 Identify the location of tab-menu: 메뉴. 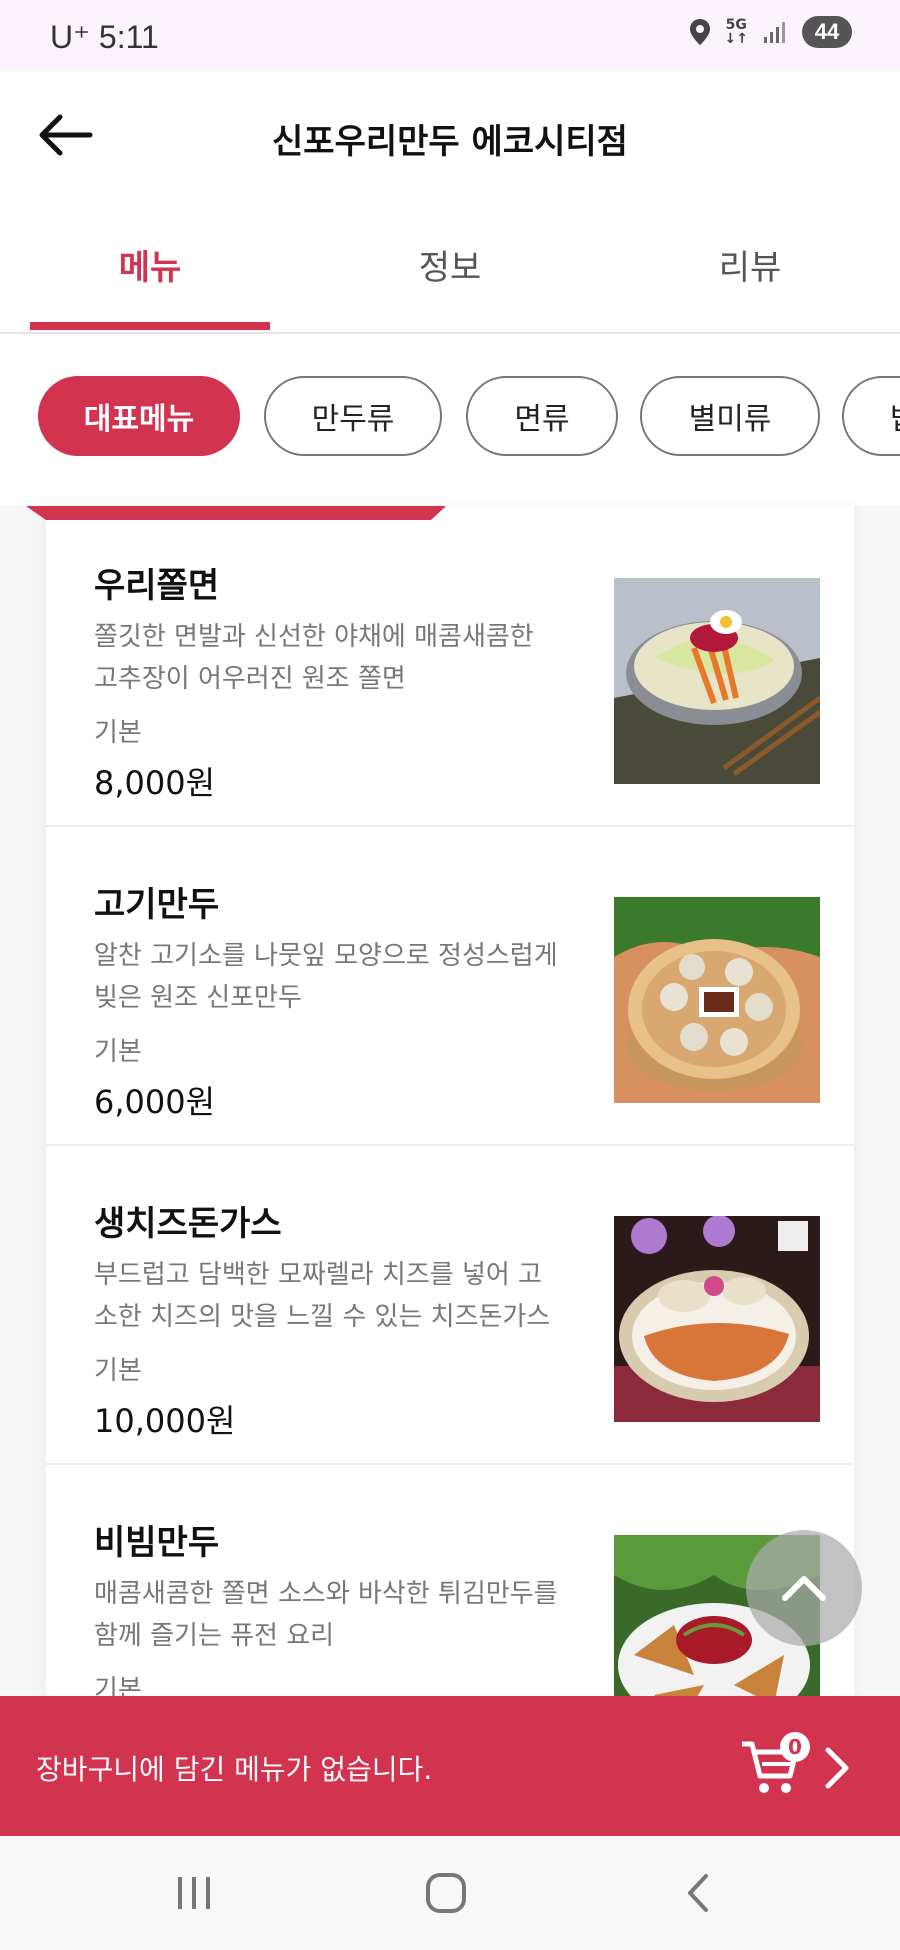
(150, 264).